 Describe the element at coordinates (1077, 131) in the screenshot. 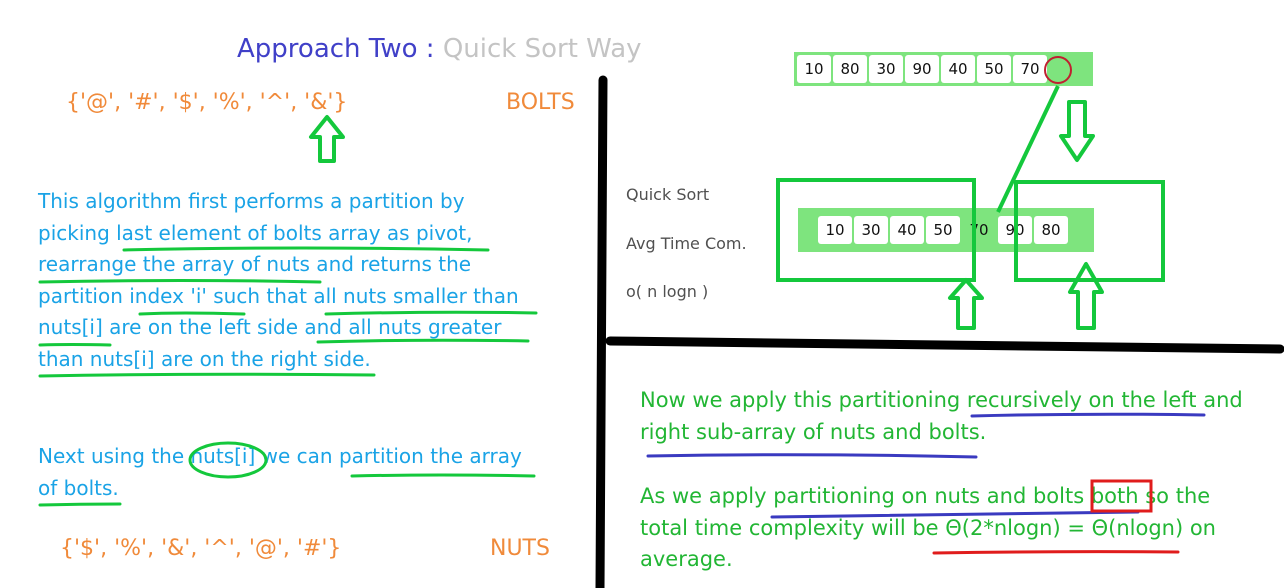

I see `down-arrow-icon` at that location.